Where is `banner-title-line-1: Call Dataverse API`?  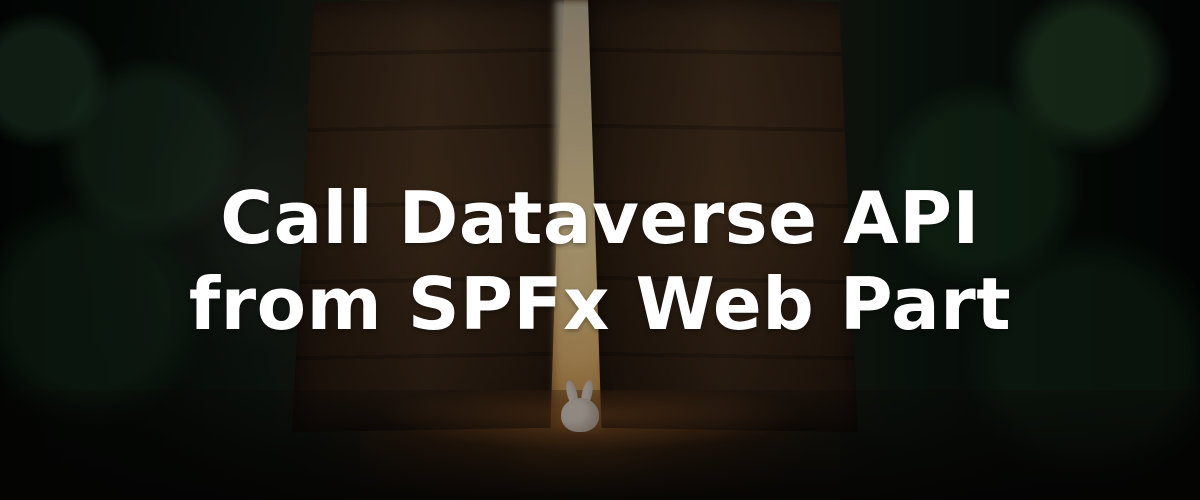
banner-title-line-1: Call Dataverse API is located at coordinates (600, 218).